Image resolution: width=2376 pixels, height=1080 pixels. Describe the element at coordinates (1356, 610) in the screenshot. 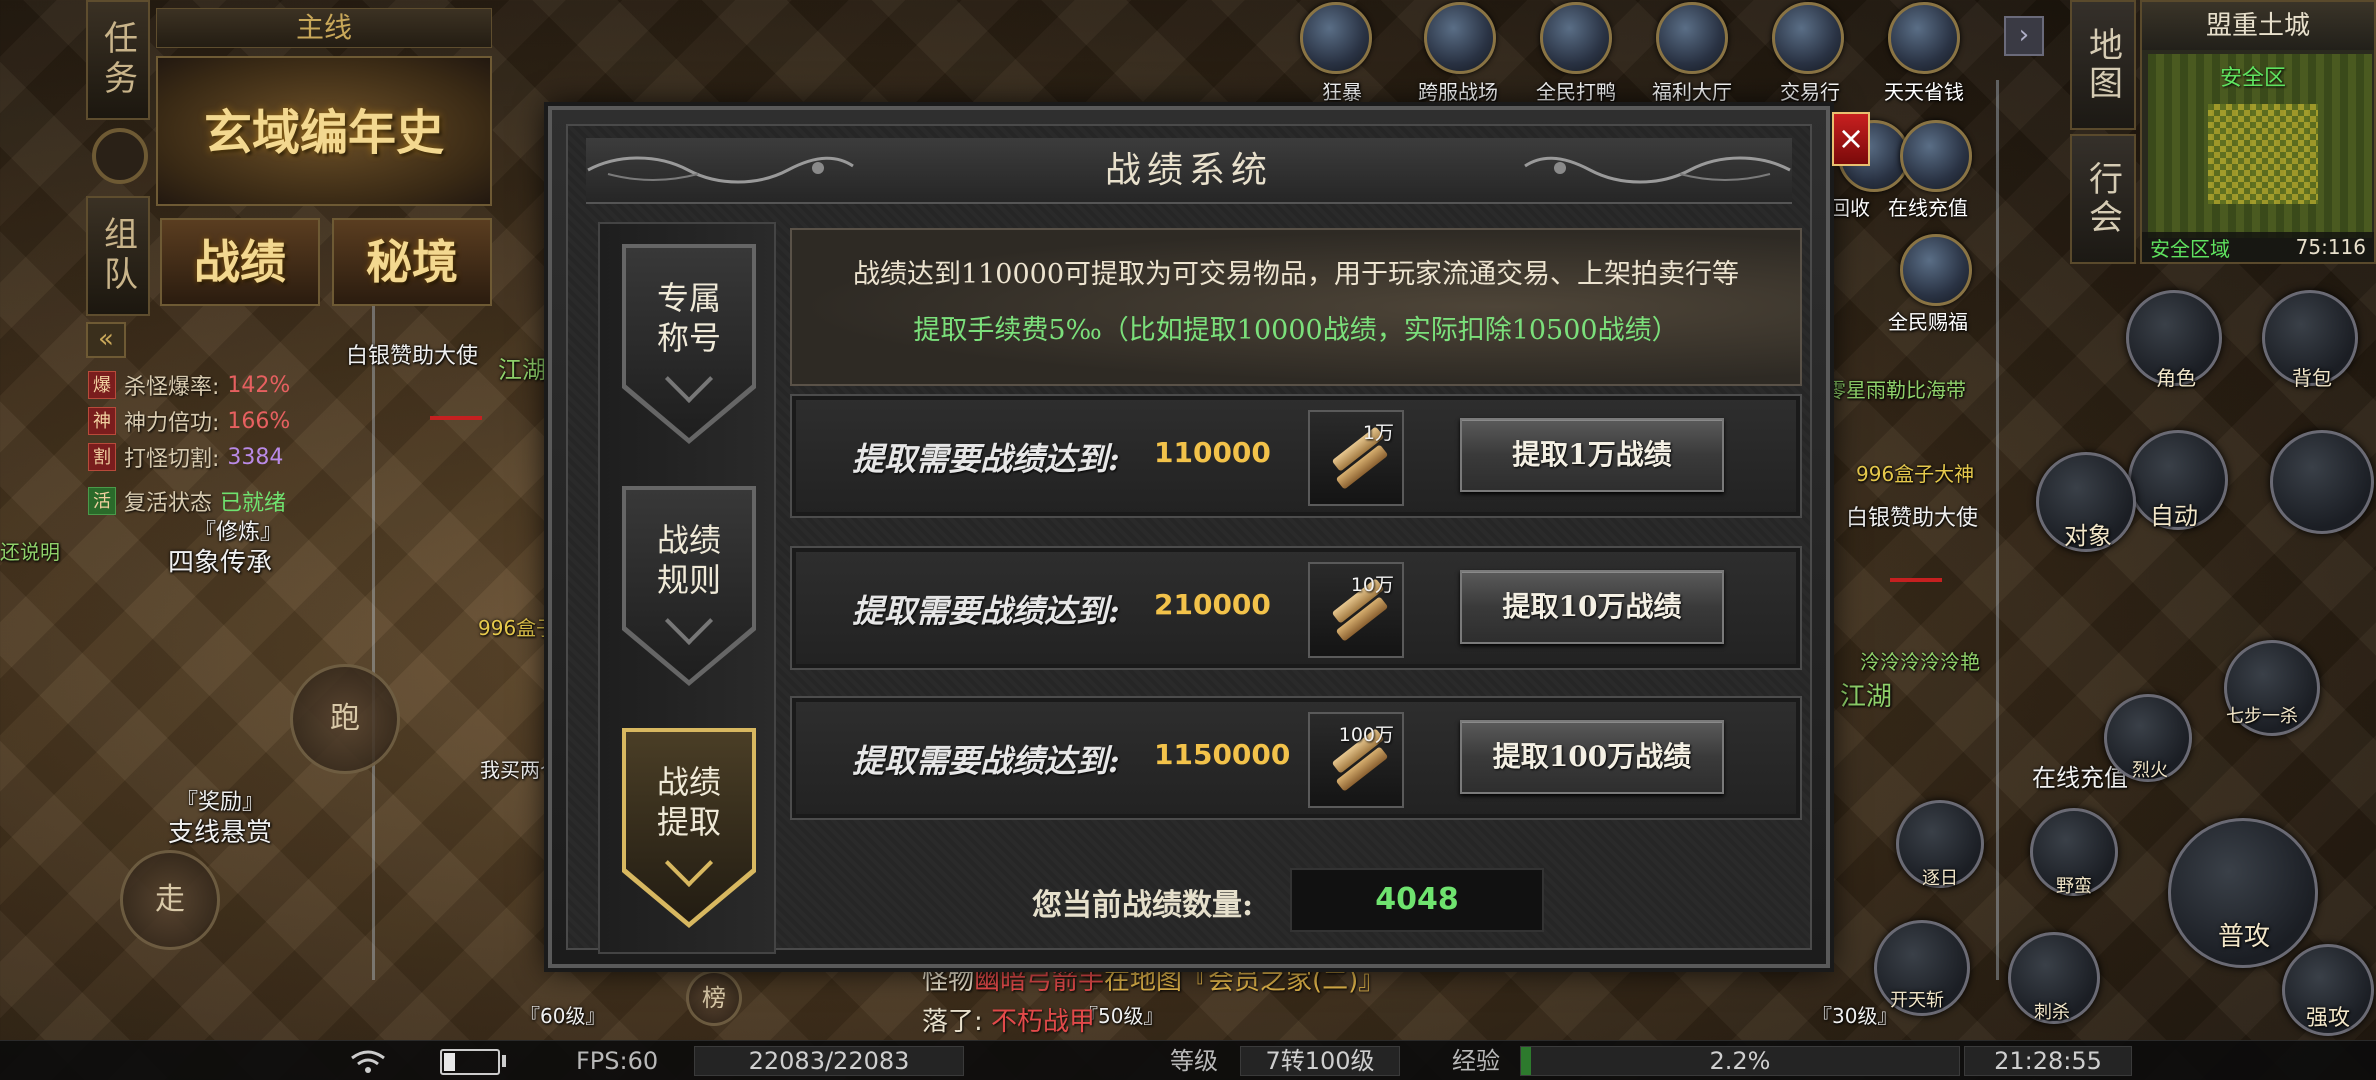

I see `record-token-item: 10万` at that location.